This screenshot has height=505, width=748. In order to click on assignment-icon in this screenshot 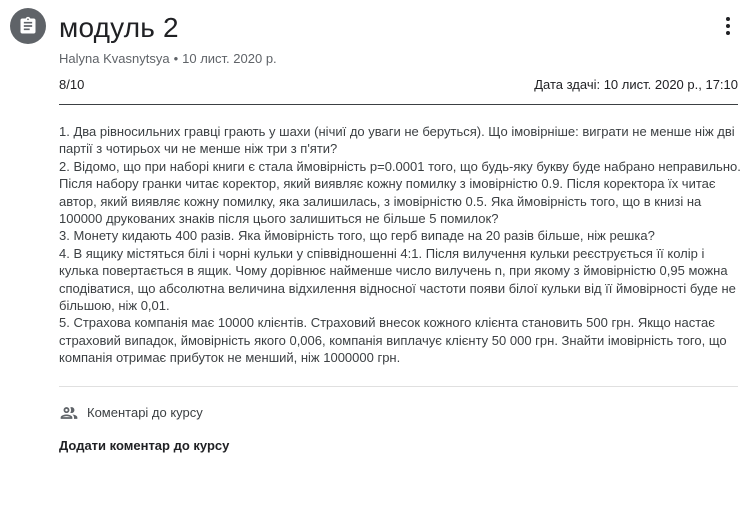, I will do `click(28, 26)`.